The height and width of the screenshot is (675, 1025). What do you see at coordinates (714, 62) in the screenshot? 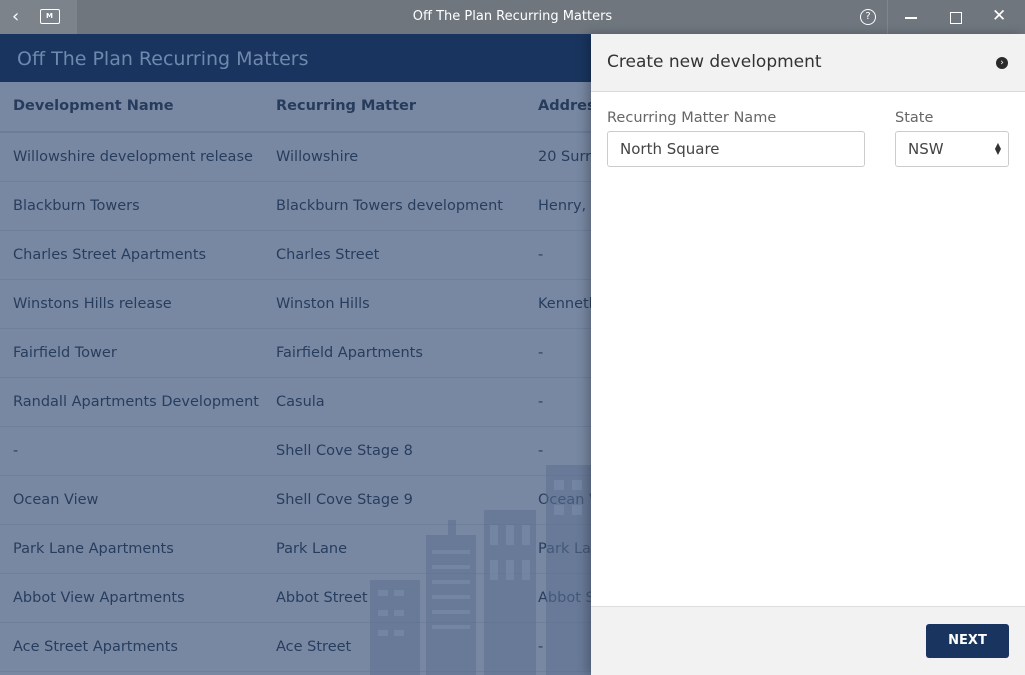
I see `panel-title: Create new development` at bounding box center [714, 62].